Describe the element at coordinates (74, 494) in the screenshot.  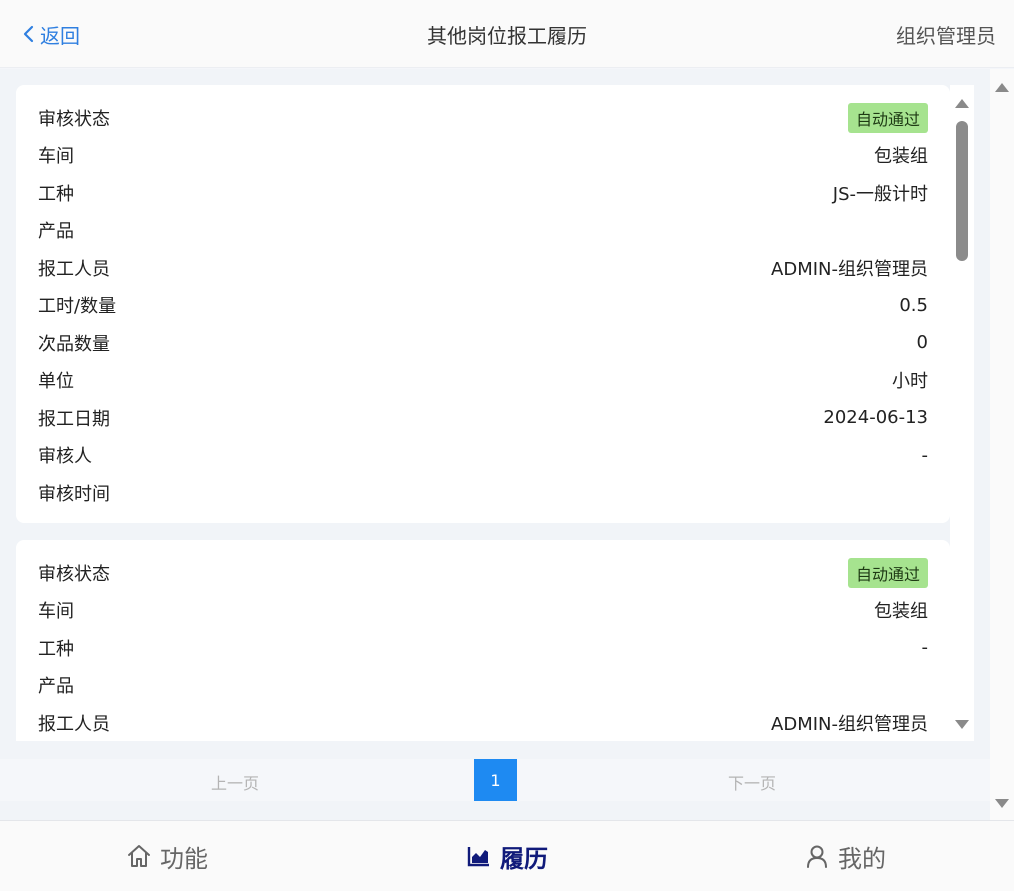
I see `review-time-label: 审核时间` at that location.